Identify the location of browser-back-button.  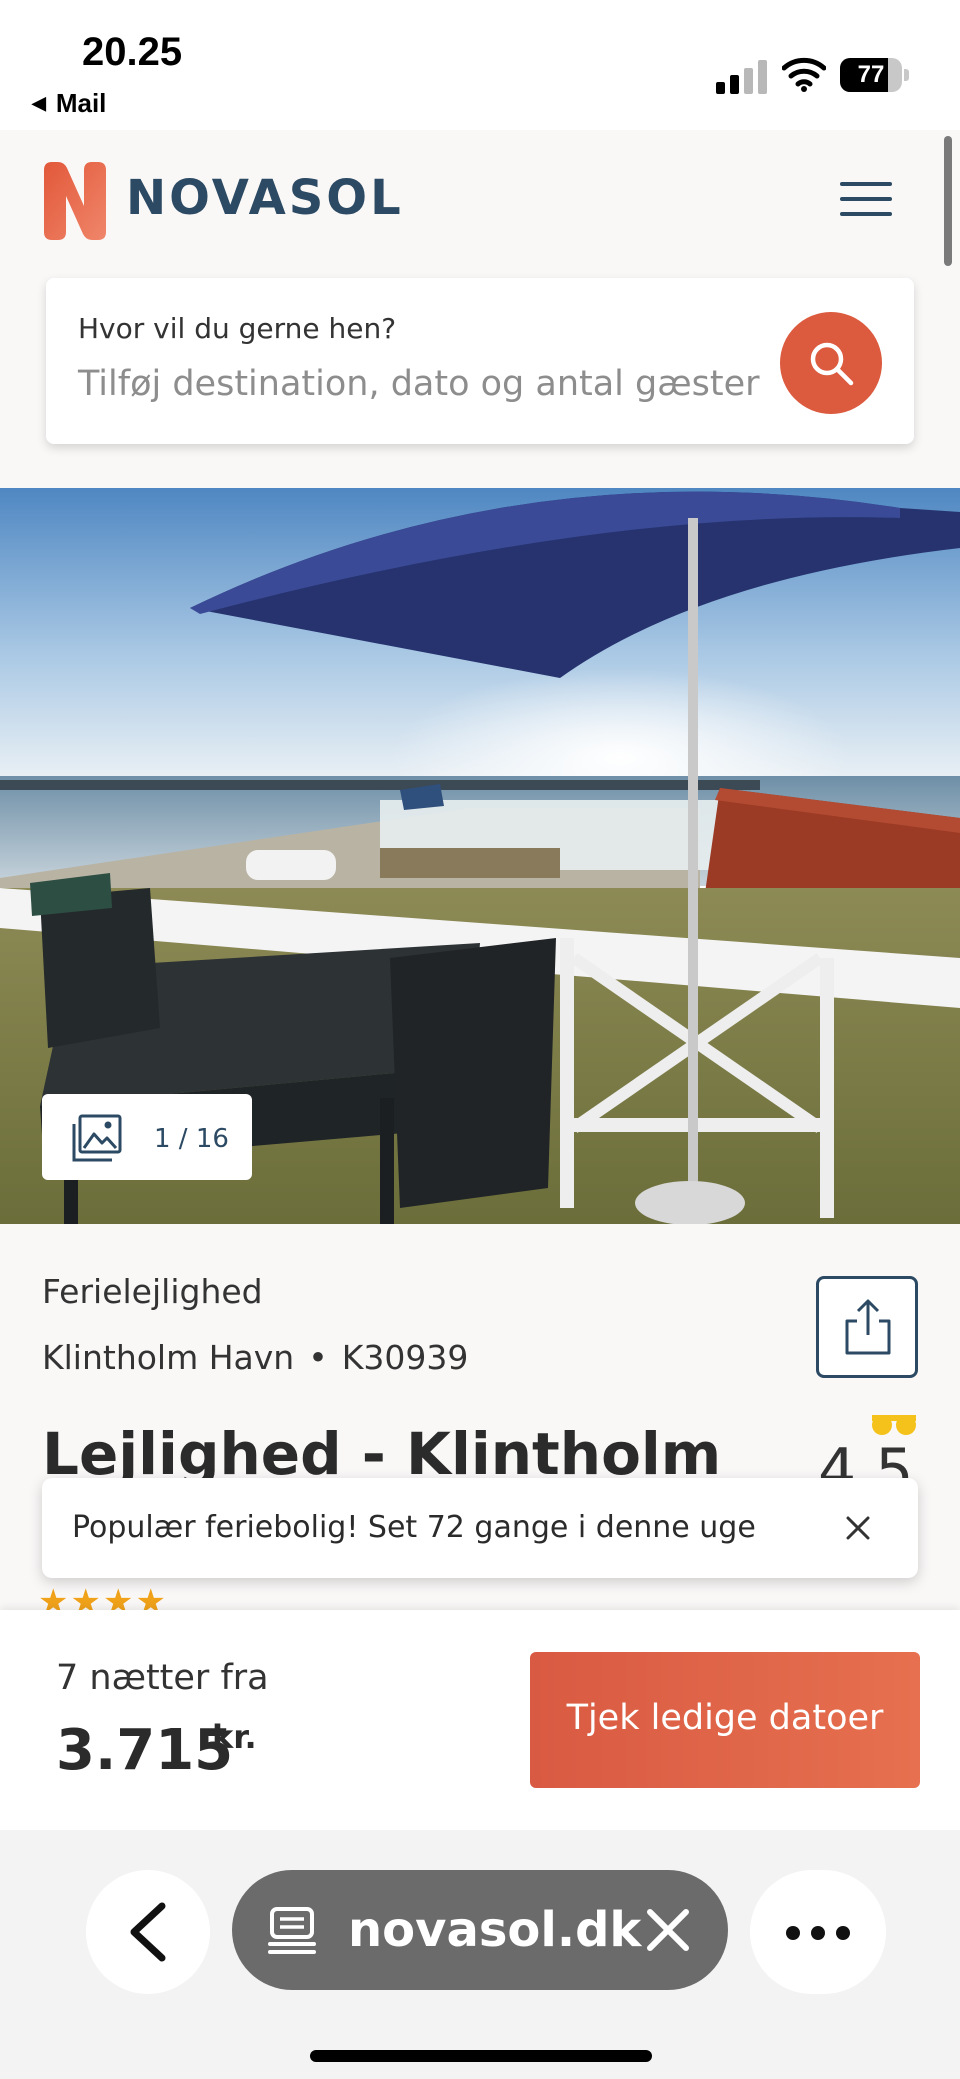
(148, 1932).